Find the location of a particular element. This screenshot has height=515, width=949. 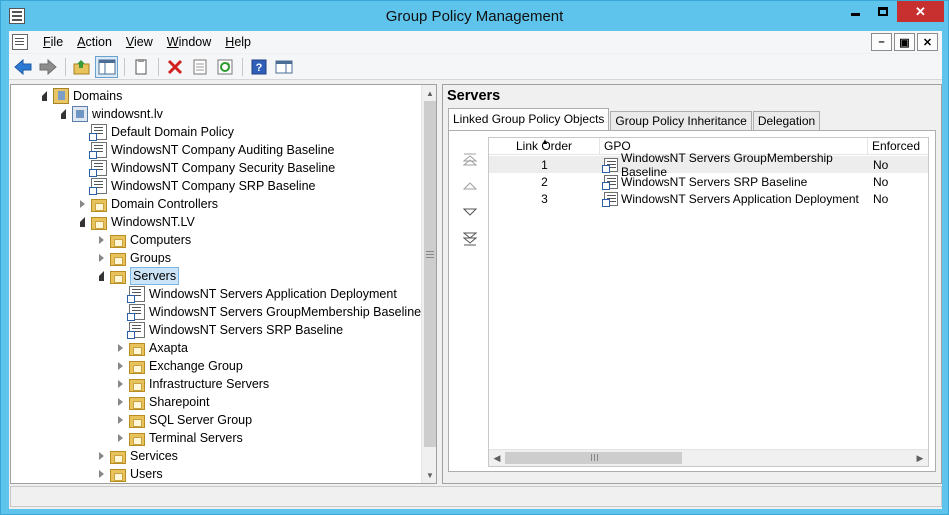

help-button: ? is located at coordinates (258, 67).